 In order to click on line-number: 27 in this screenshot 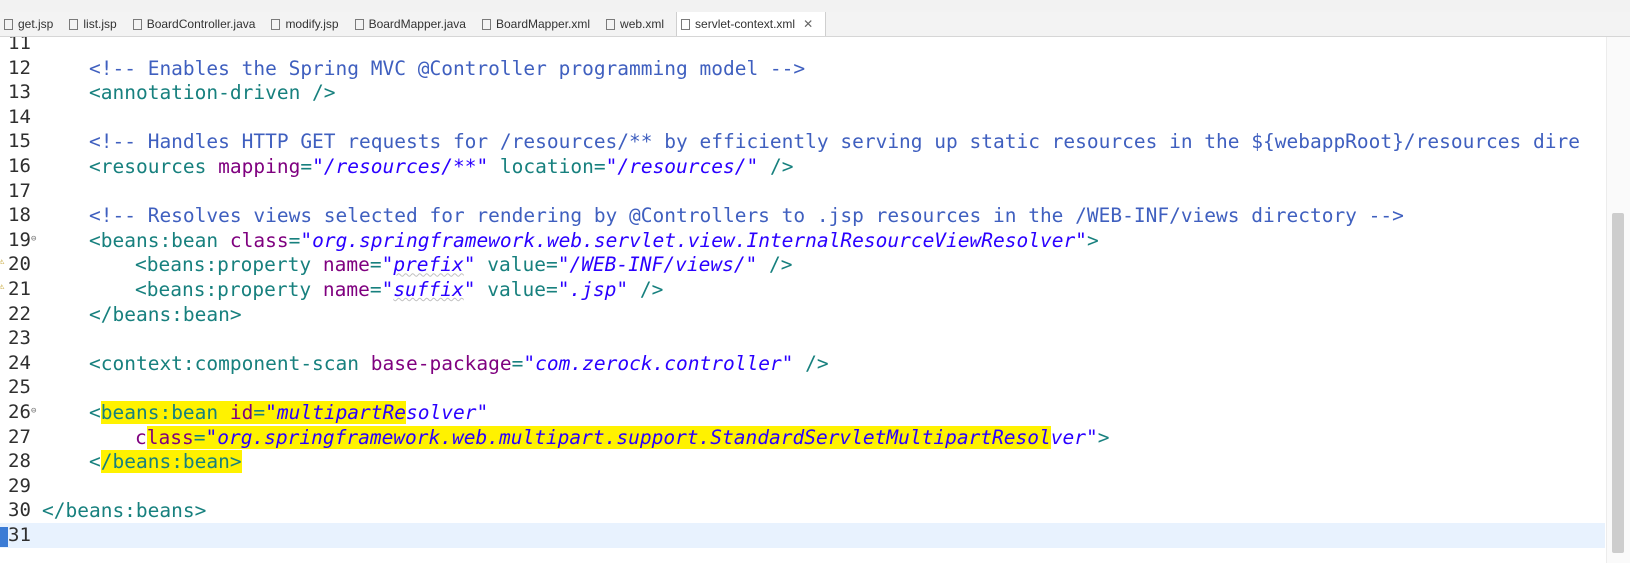, I will do `click(19, 436)`.